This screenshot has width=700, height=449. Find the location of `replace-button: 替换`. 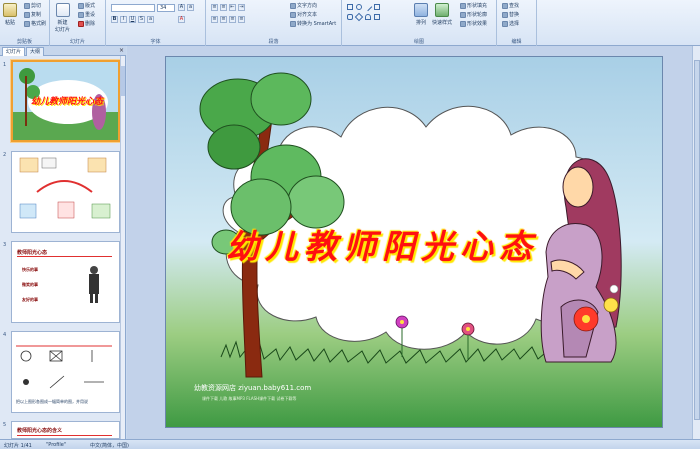

replace-button: 替换 is located at coordinates (510, 14).